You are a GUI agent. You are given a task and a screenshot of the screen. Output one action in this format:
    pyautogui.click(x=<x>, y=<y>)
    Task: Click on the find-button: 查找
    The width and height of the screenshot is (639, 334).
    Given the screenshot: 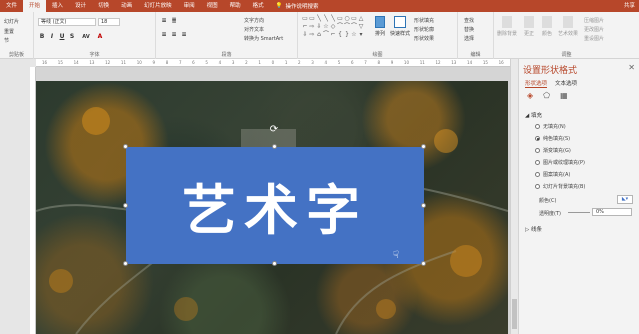 What is the action you would take?
    pyautogui.click(x=469, y=20)
    